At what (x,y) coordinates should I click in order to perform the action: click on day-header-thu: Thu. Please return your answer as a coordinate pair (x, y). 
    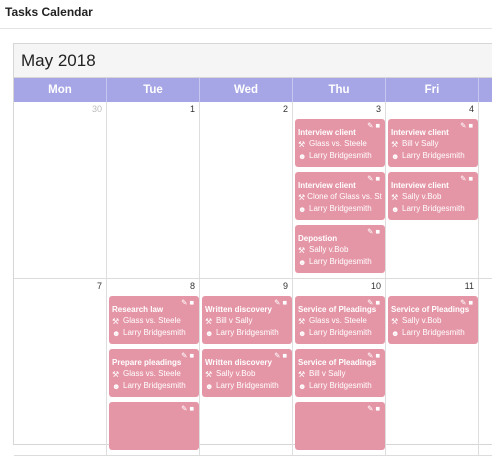
    Looking at the image, I should click on (339, 90).